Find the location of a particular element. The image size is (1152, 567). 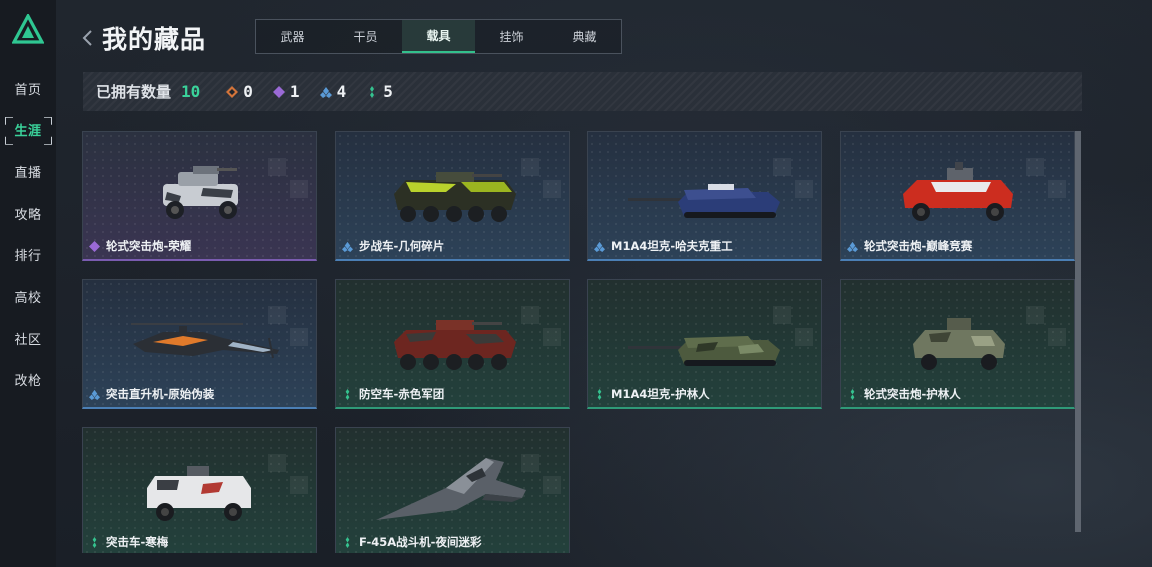

sidebar-item-label: 首页 is located at coordinates (28, 90).